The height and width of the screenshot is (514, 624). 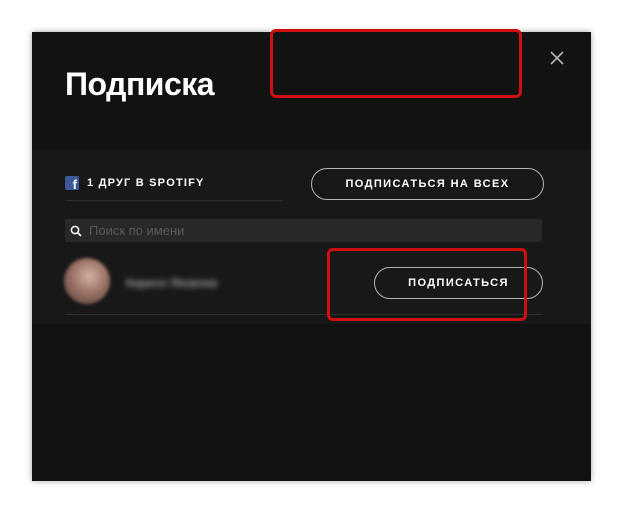 What do you see at coordinates (427, 184) in the screenshot?
I see `follow-all-button: ПОДПИСАТЬСЯ НА ВСЕХ` at bounding box center [427, 184].